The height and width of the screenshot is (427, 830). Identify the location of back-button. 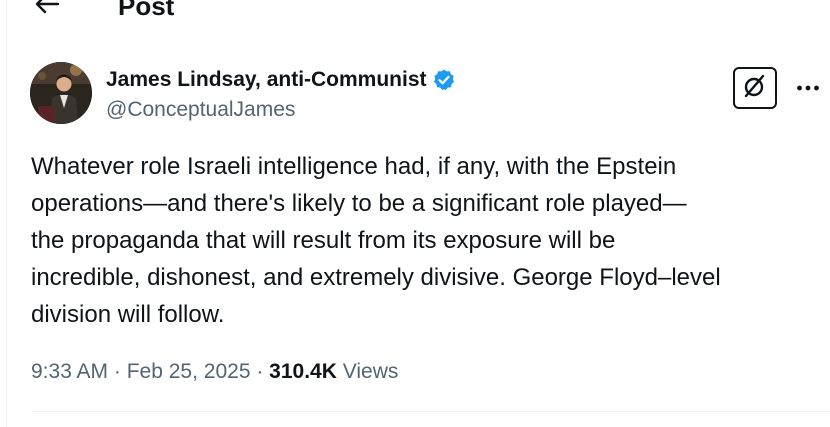
(47, 10).